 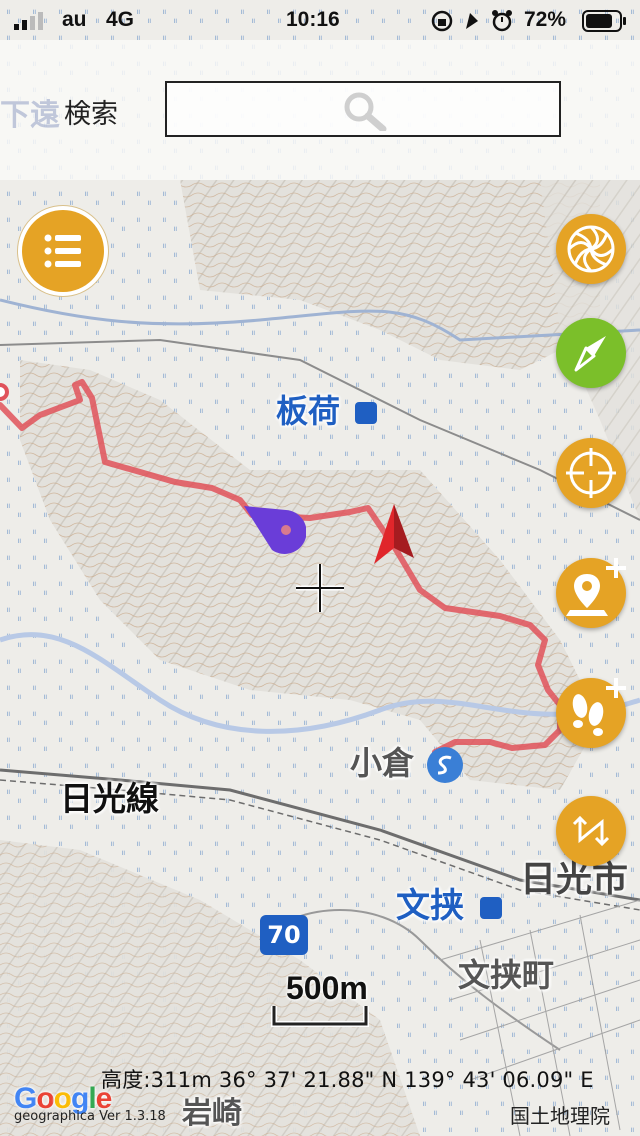 I want to click on search-icon, so click(x=365, y=111).